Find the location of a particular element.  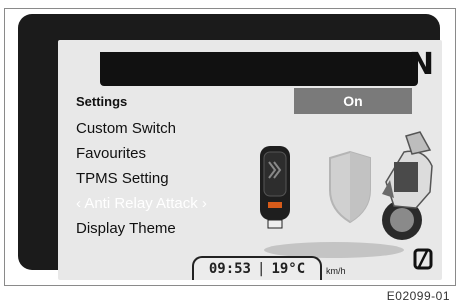

menu-title: Settings is located at coordinates (102, 101).